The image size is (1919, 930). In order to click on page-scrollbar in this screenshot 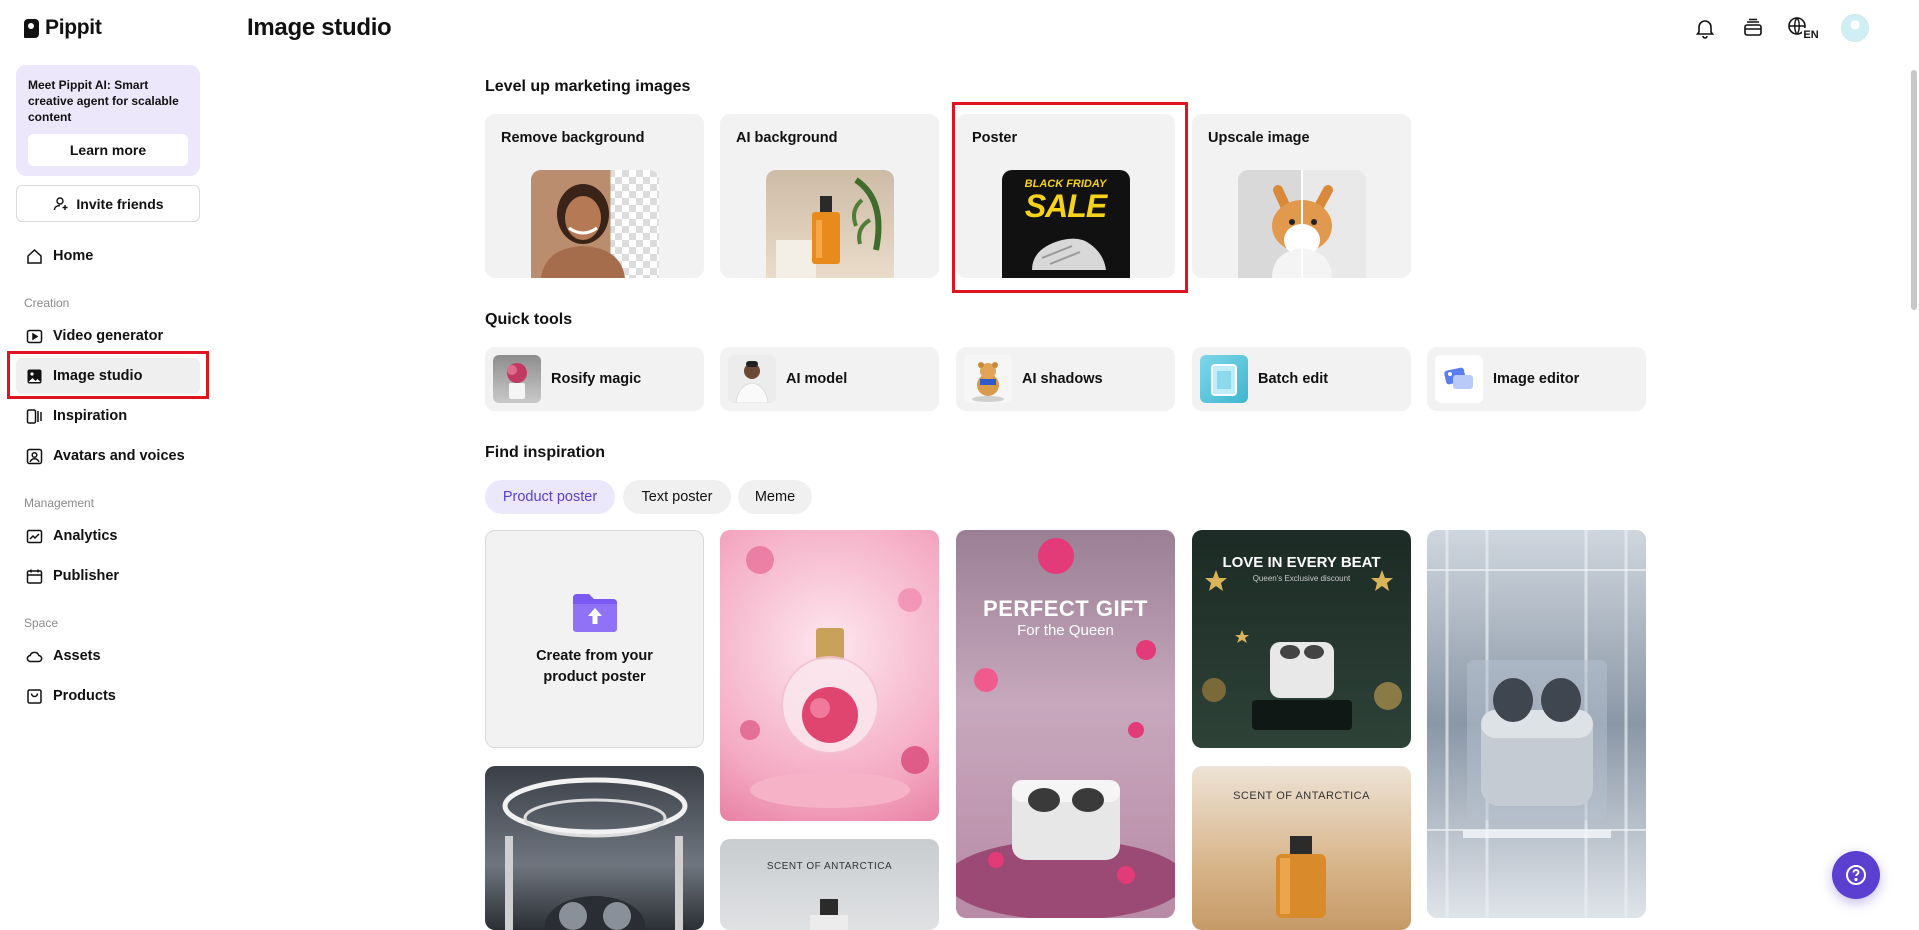, I will do `click(1914, 190)`.